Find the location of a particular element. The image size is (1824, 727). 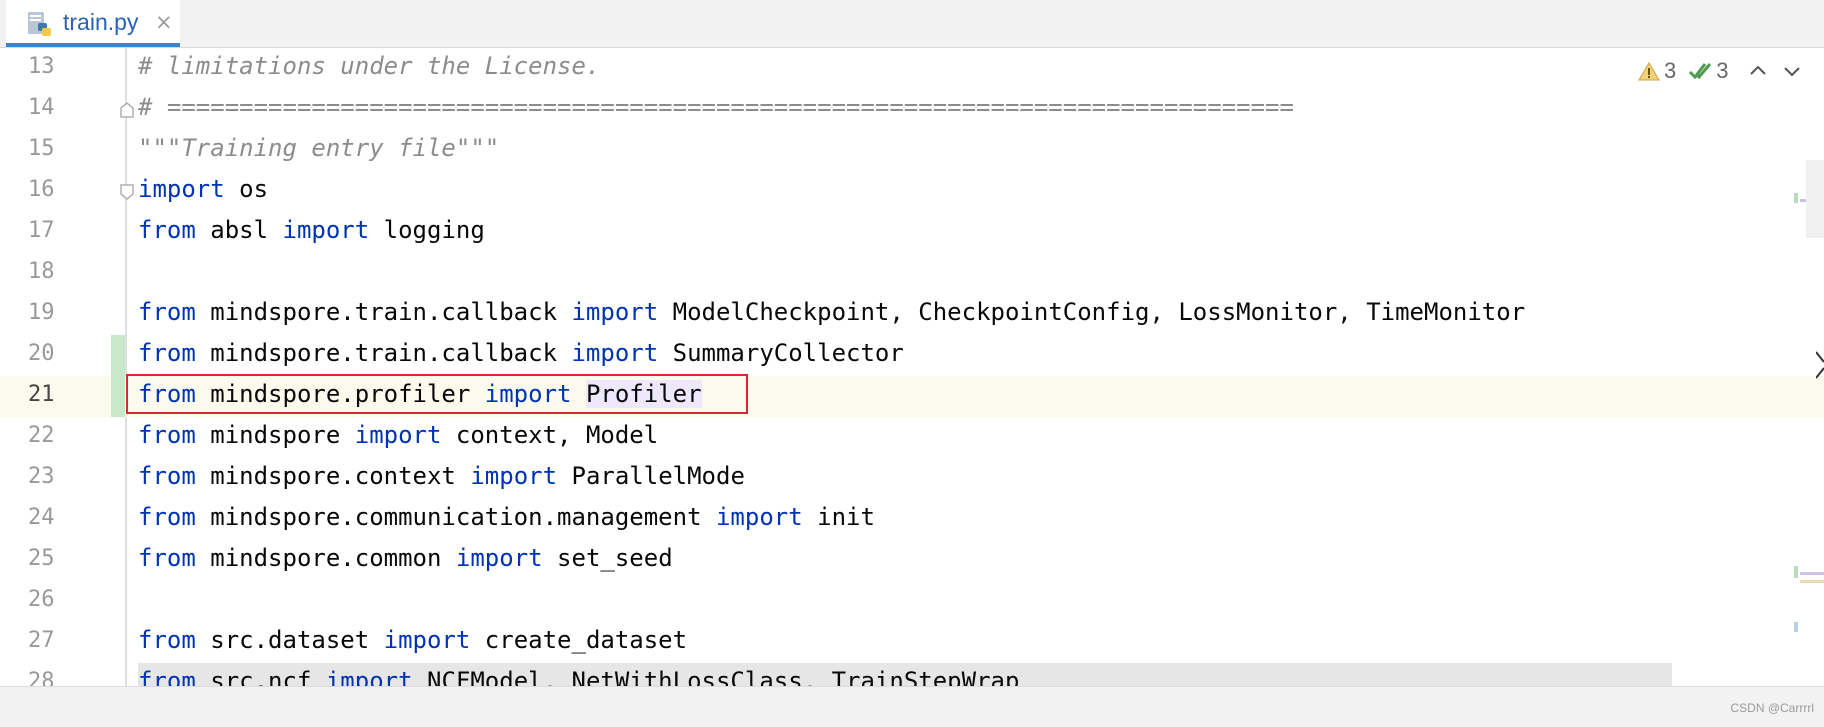

code-token: logging is located at coordinates (427, 230).